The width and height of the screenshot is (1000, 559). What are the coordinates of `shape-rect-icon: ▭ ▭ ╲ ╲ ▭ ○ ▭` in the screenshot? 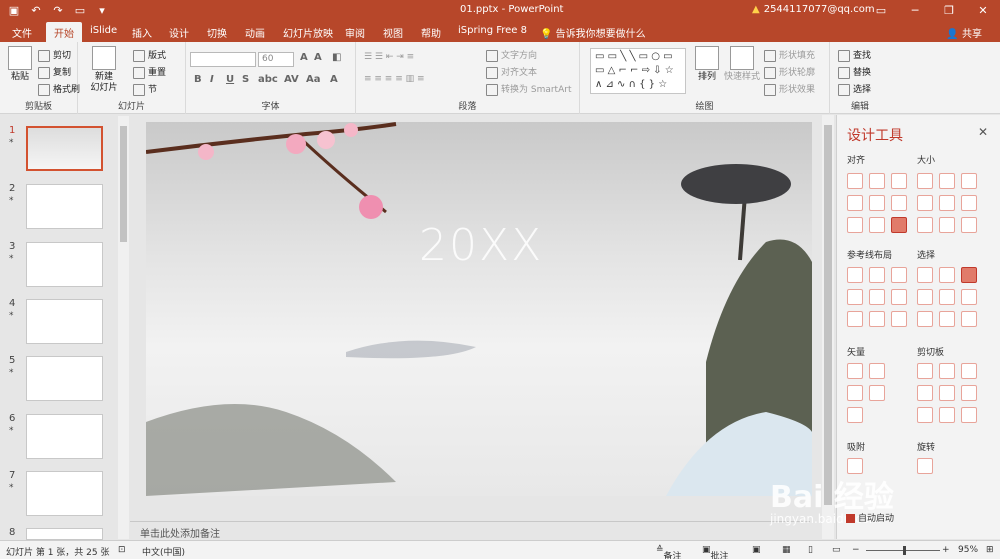 It's located at (634, 56).